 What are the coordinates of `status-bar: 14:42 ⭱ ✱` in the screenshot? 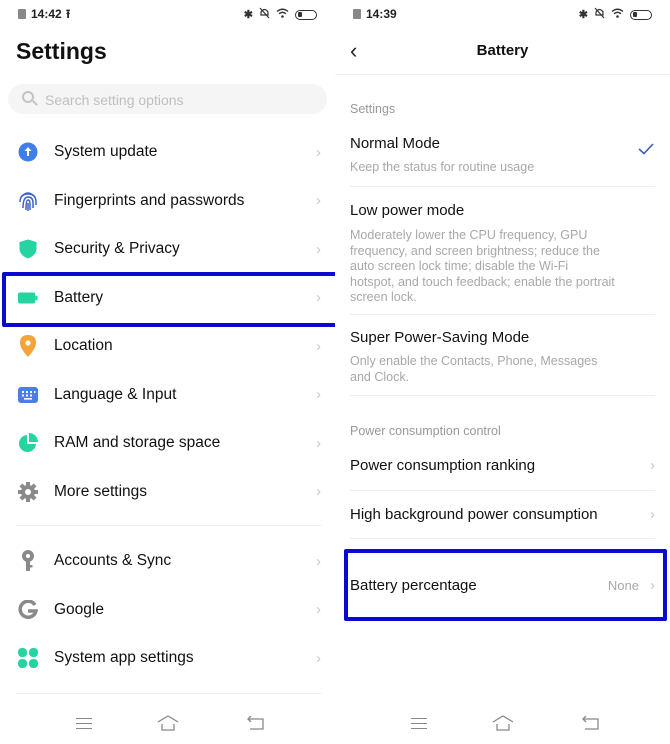 It's located at (167, 14).